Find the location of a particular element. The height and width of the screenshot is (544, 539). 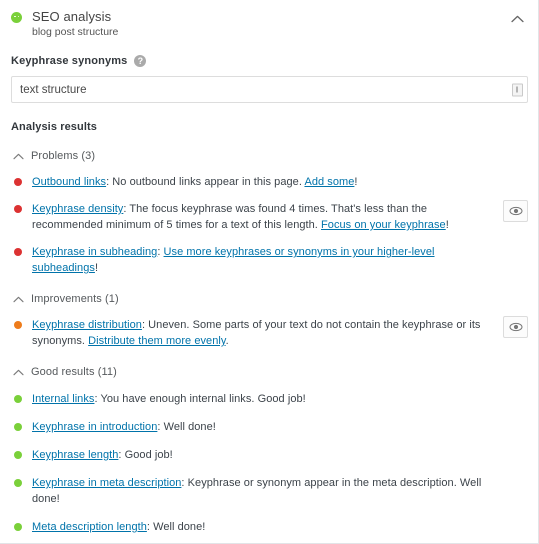

result-item: Keyphrase in meta description is located at coordinates (269, 491).